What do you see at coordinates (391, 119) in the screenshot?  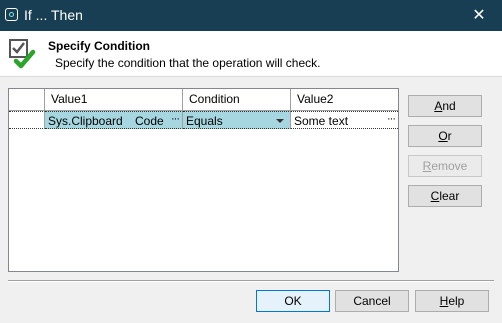 I see `value2-ellipsis-button: ···` at bounding box center [391, 119].